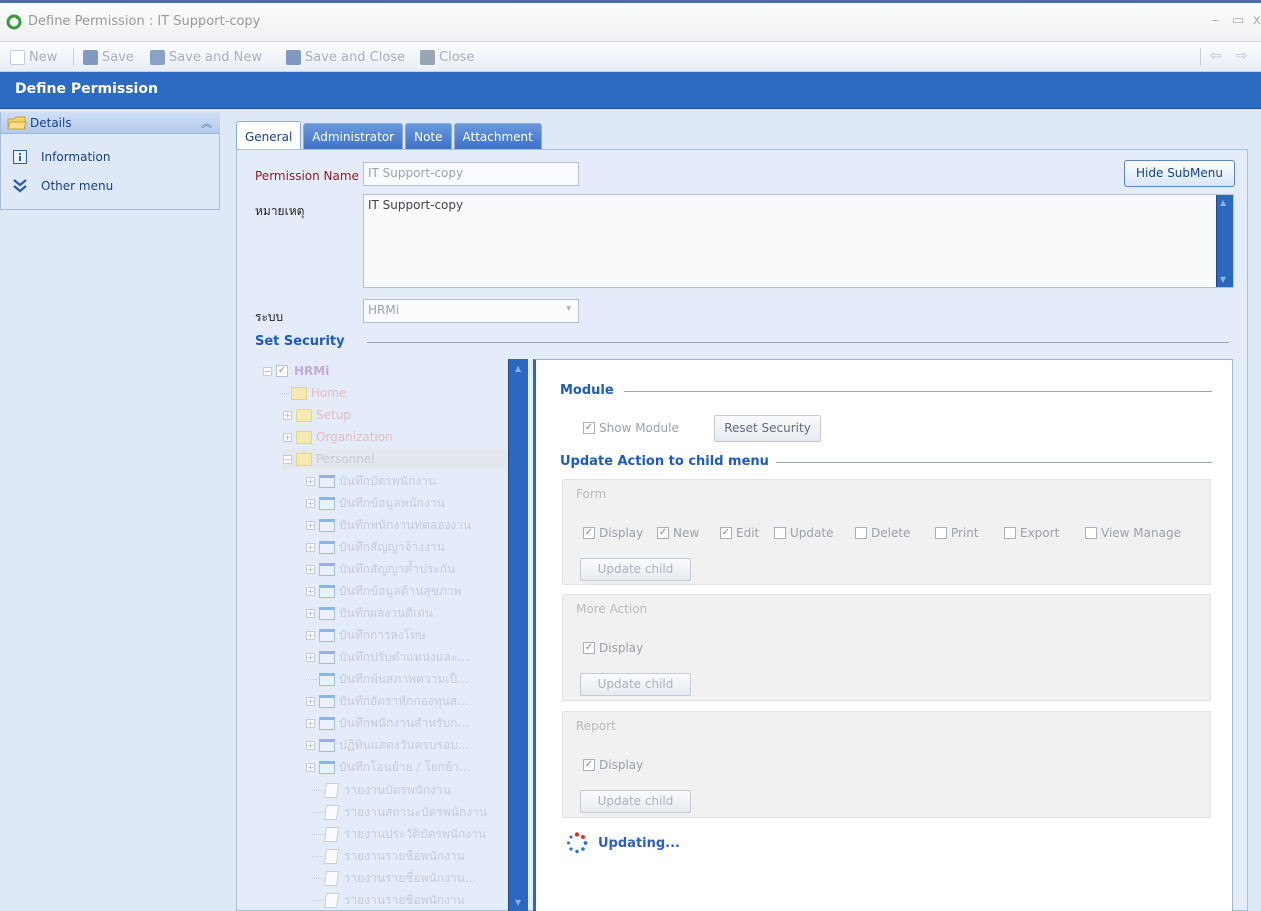  What do you see at coordinates (110, 123) in the screenshot?
I see `sidebar-header: Details ︽` at bounding box center [110, 123].